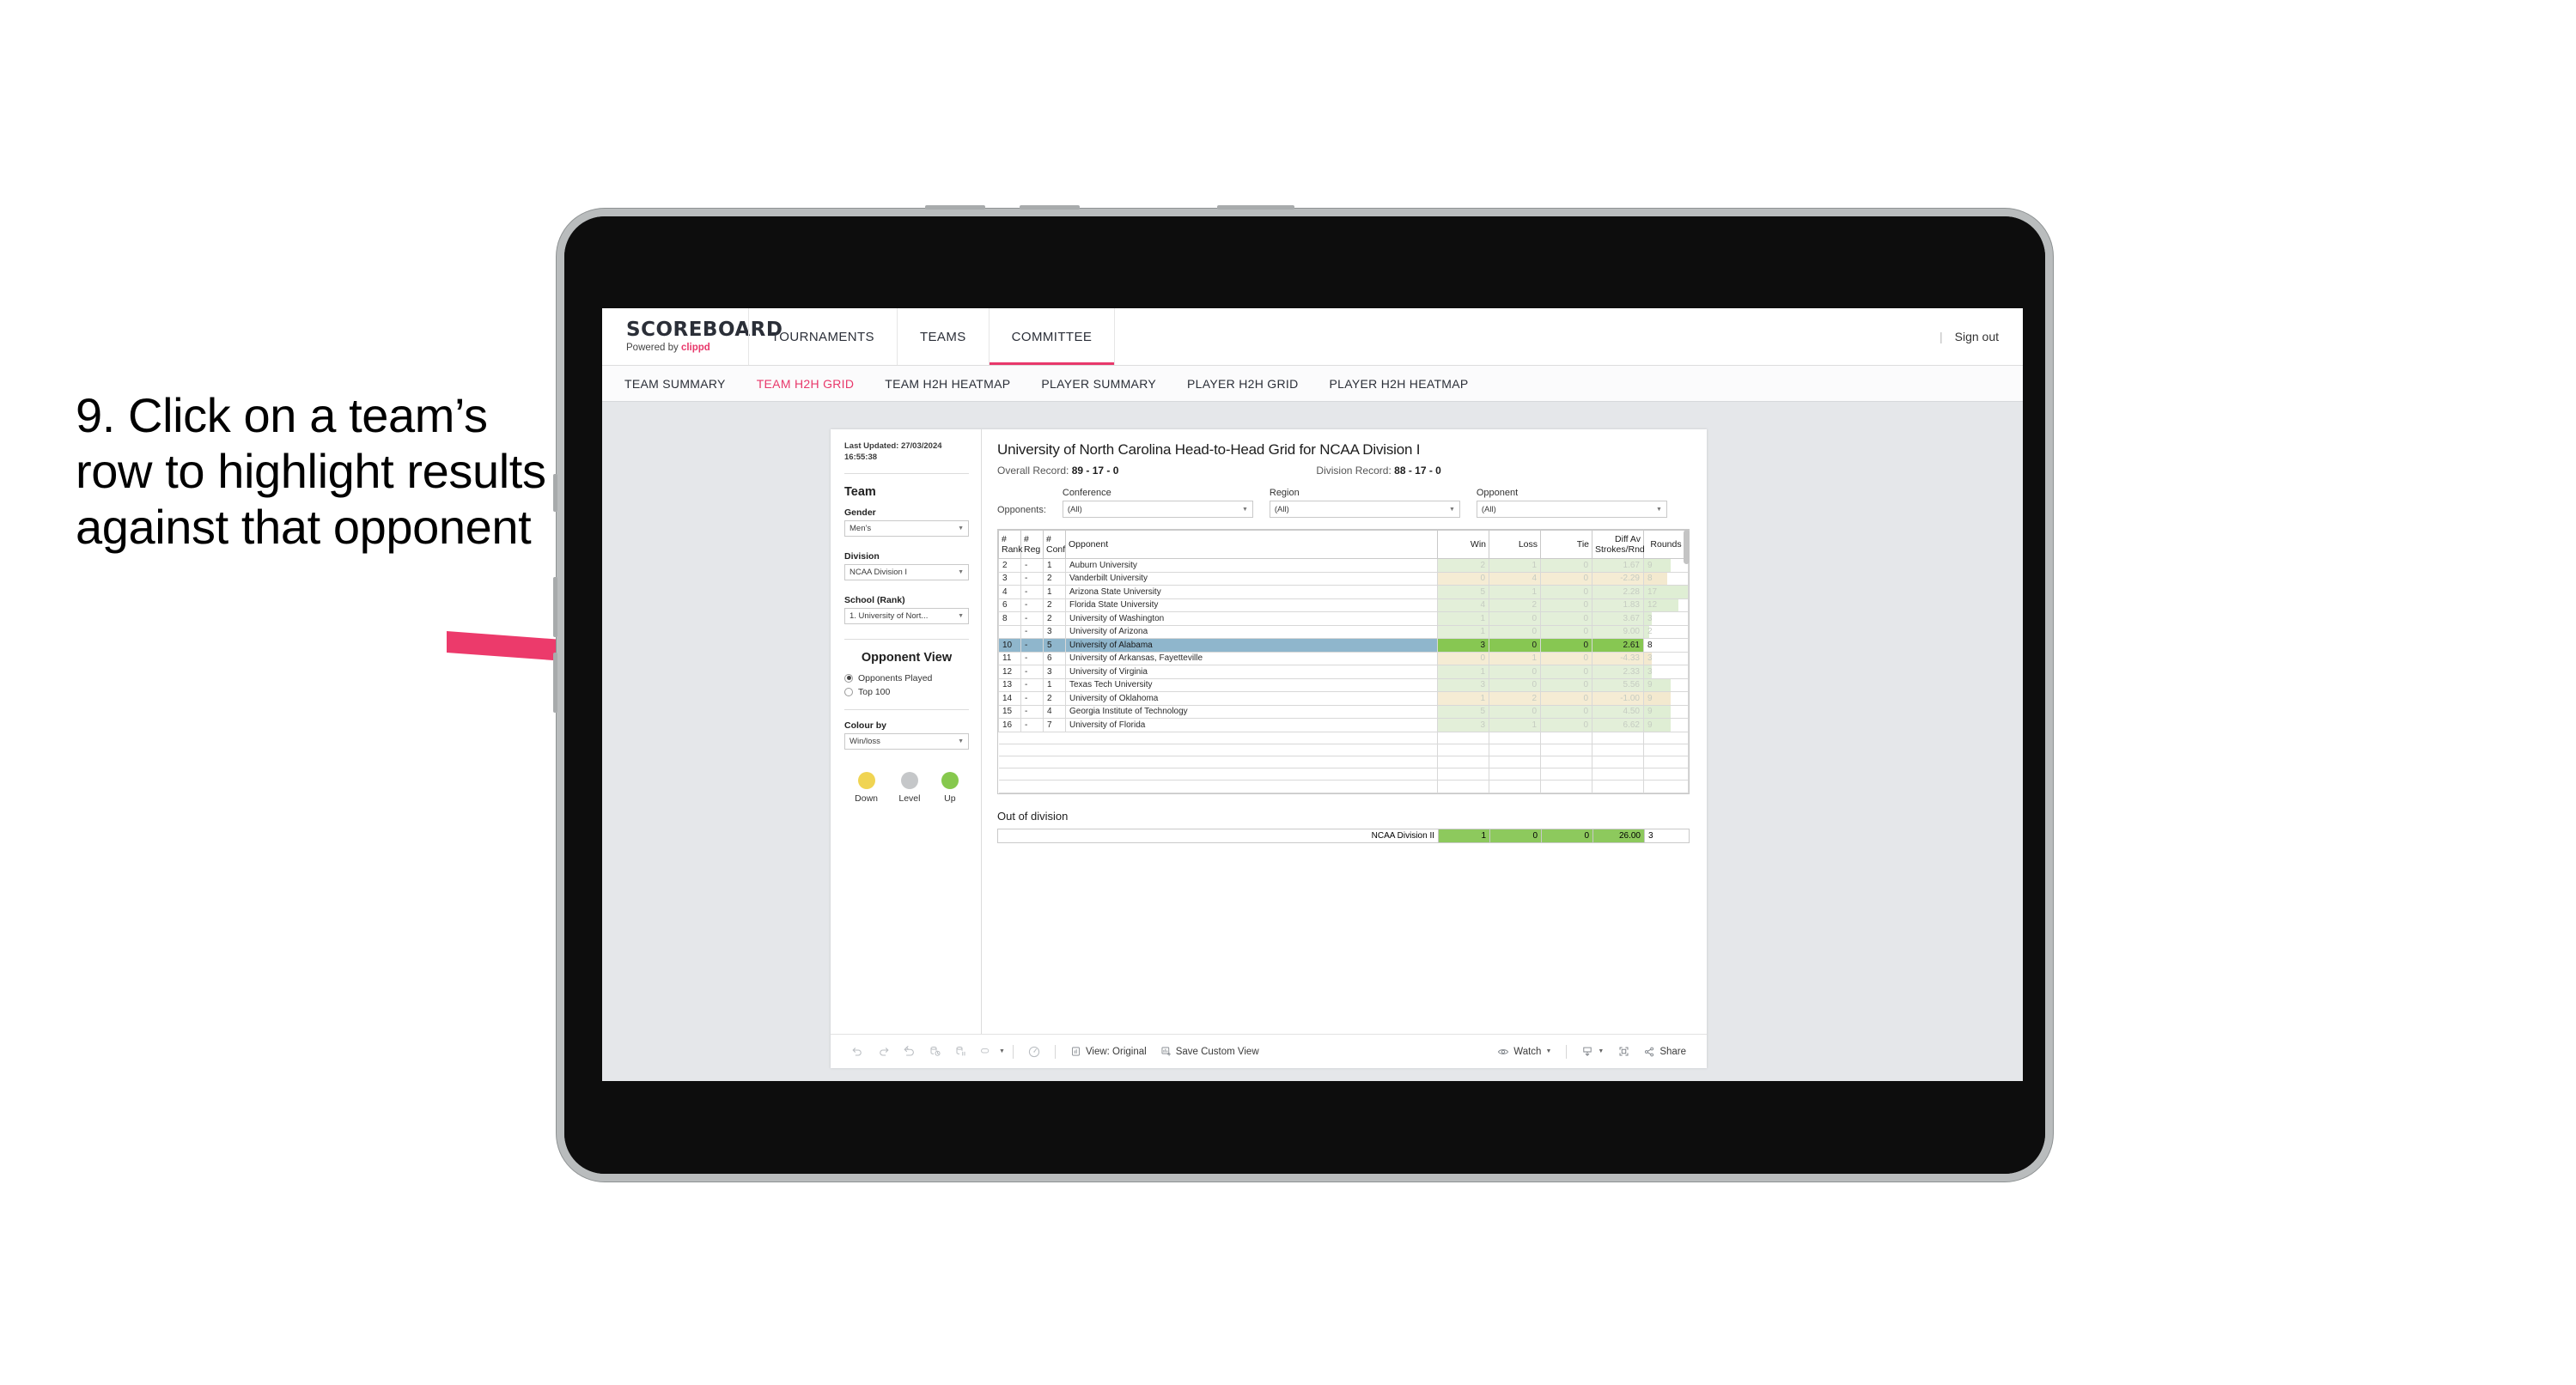 Image resolution: width=2576 pixels, height=1385 pixels. Describe the element at coordinates (1399, 384) in the screenshot. I see `tab-player-h2h-heatmap: PLAYER H2H HEATMAP` at that location.